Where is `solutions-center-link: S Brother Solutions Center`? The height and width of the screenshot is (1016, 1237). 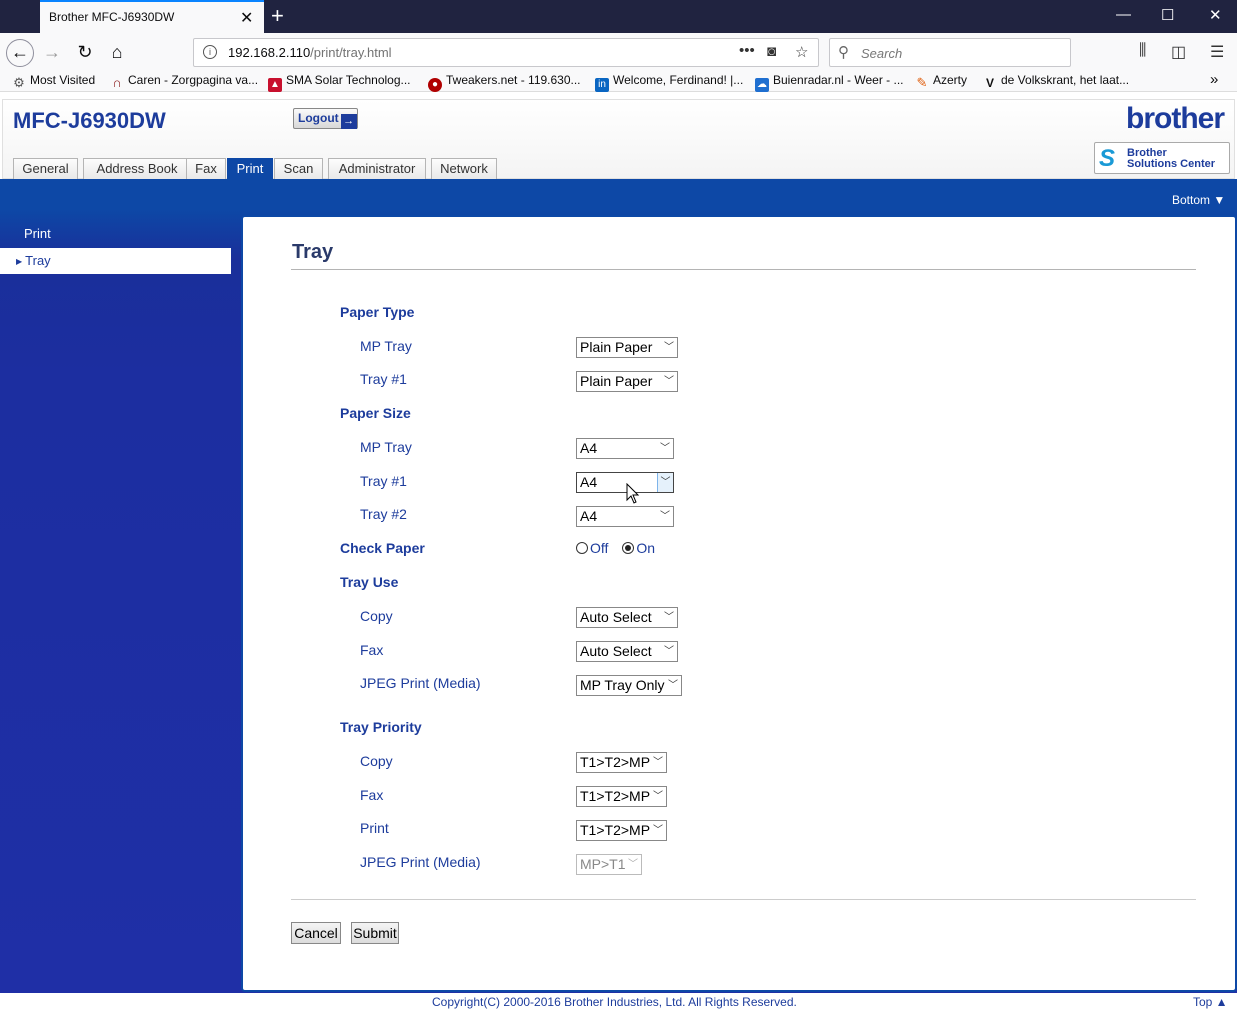
solutions-center-link: S Brother Solutions Center is located at coordinates (1162, 158).